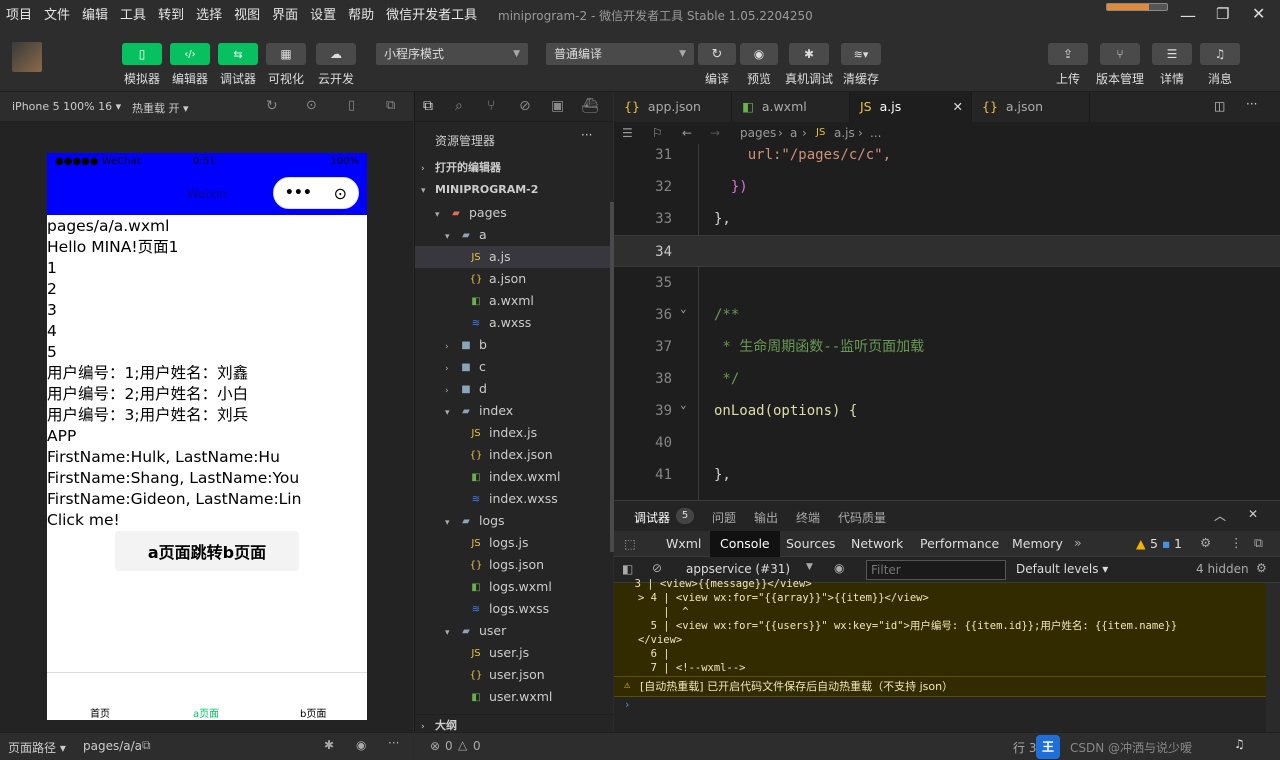 This screenshot has width=1280, height=760. Describe the element at coordinates (1253, 514) in the screenshot. I see `close-panel-icon: ✕` at that location.